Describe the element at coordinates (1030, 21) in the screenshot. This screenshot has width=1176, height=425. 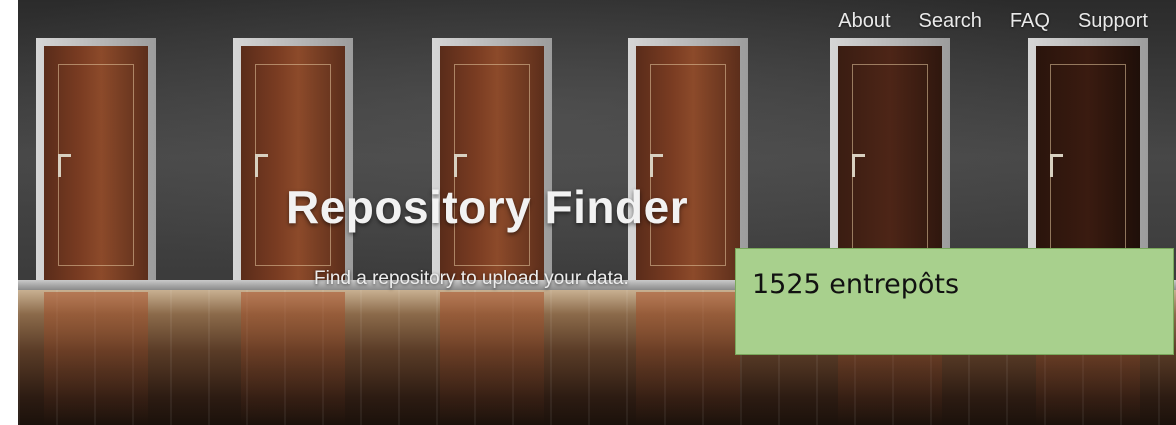
I see `nav-link-faq: FAQ` at that location.